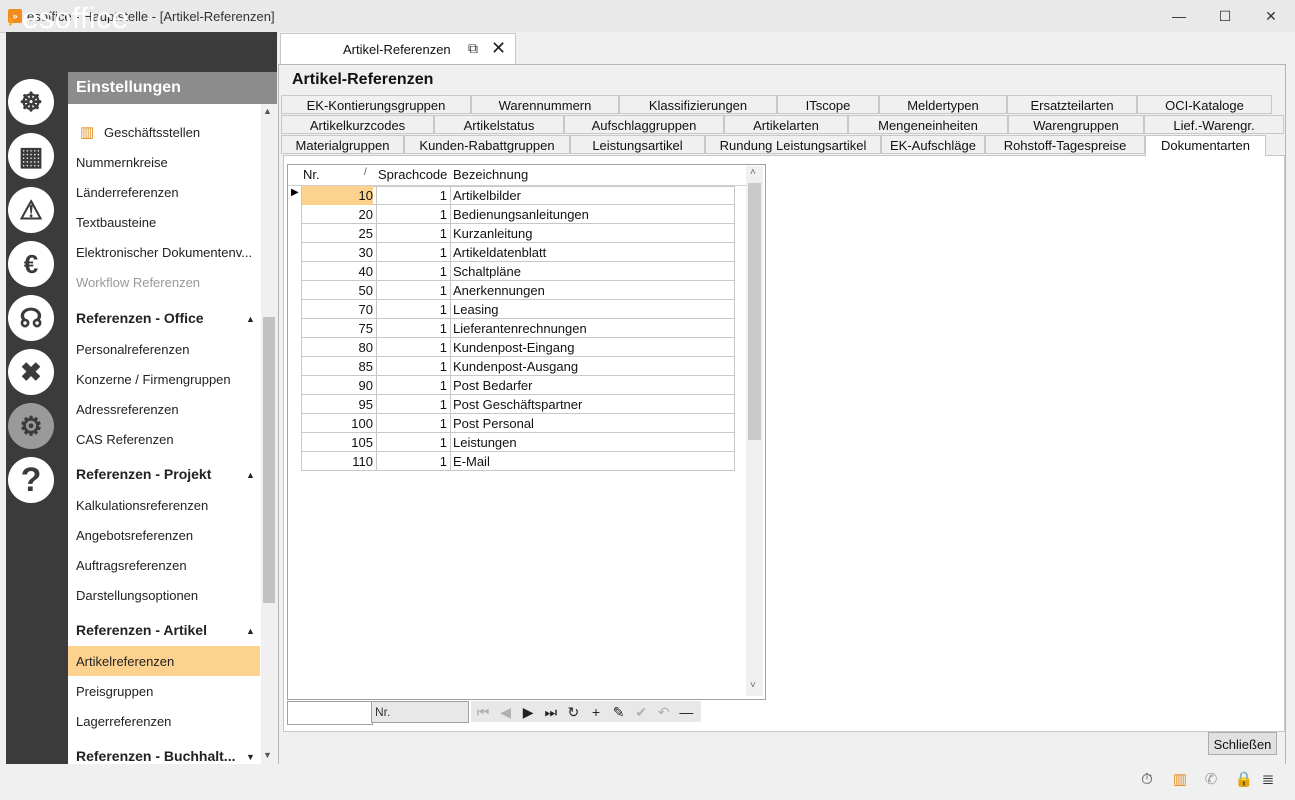  What do you see at coordinates (473, 48) in the screenshot?
I see `detach-icon: ⧉` at bounding box center [473, 48].